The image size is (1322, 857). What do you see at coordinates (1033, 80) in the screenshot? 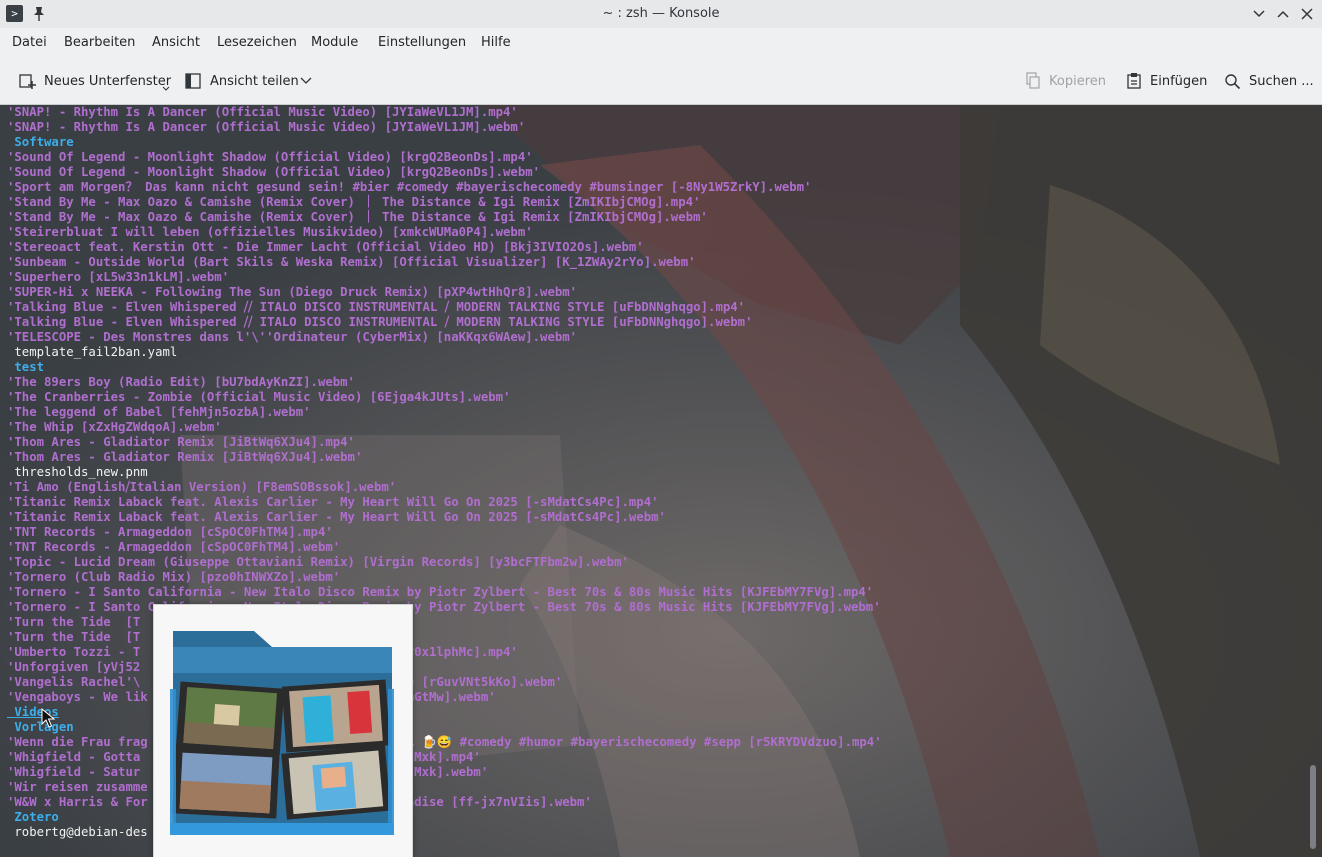
I see `copy-icon` at bounding box center [1033, 80].